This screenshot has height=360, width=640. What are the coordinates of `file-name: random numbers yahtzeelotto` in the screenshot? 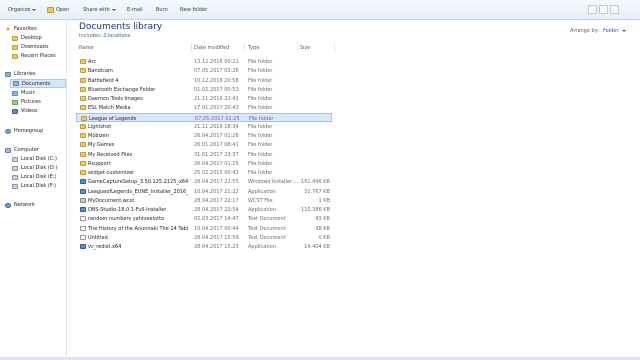 It's located at (126, 219).